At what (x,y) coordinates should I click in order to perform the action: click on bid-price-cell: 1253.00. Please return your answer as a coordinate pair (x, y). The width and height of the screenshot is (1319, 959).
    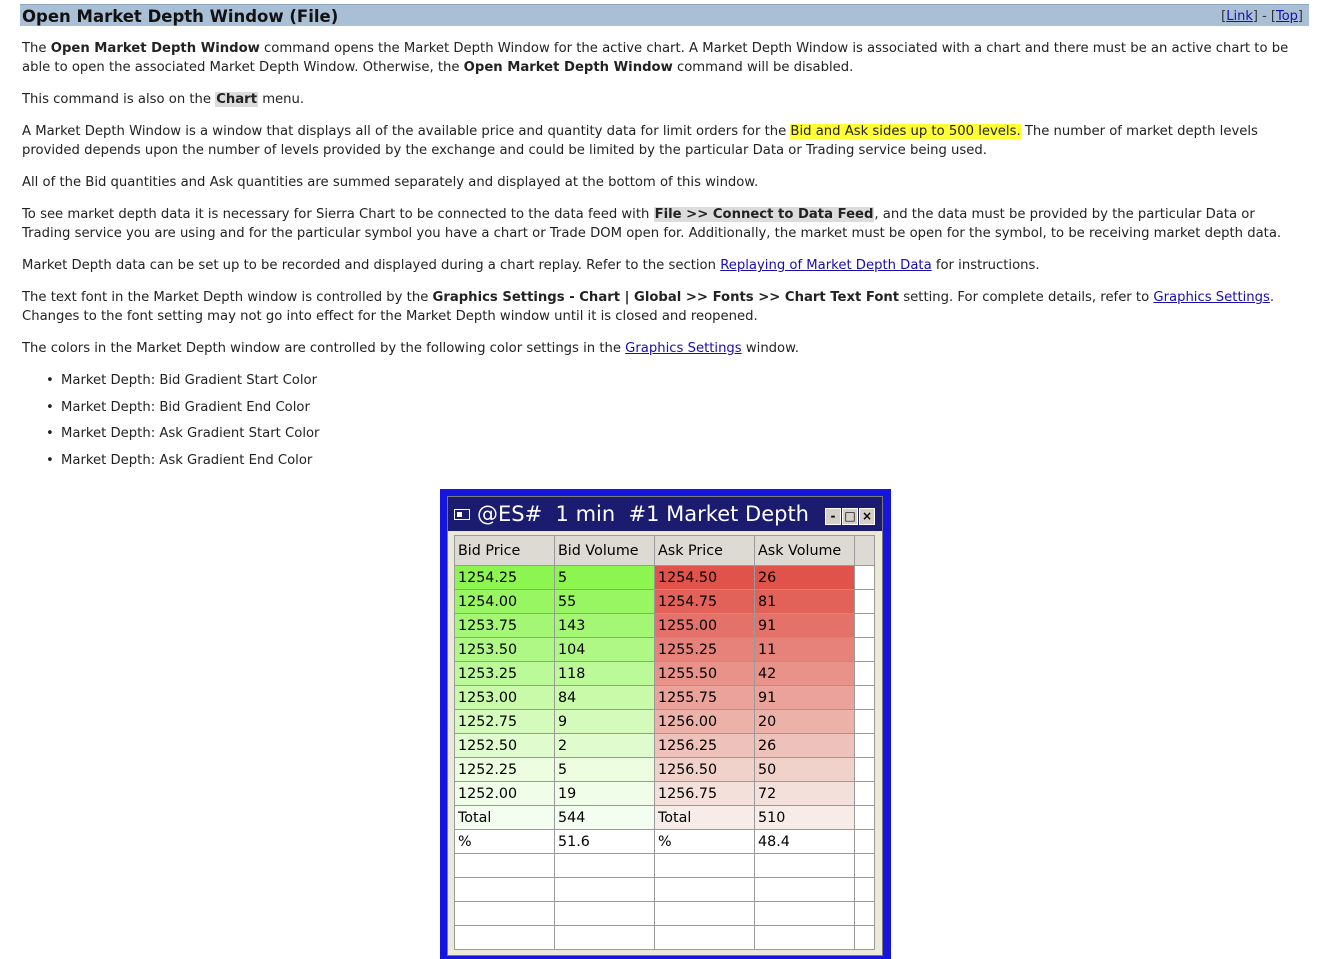
    Looking at the image, I should click on (504, 697).